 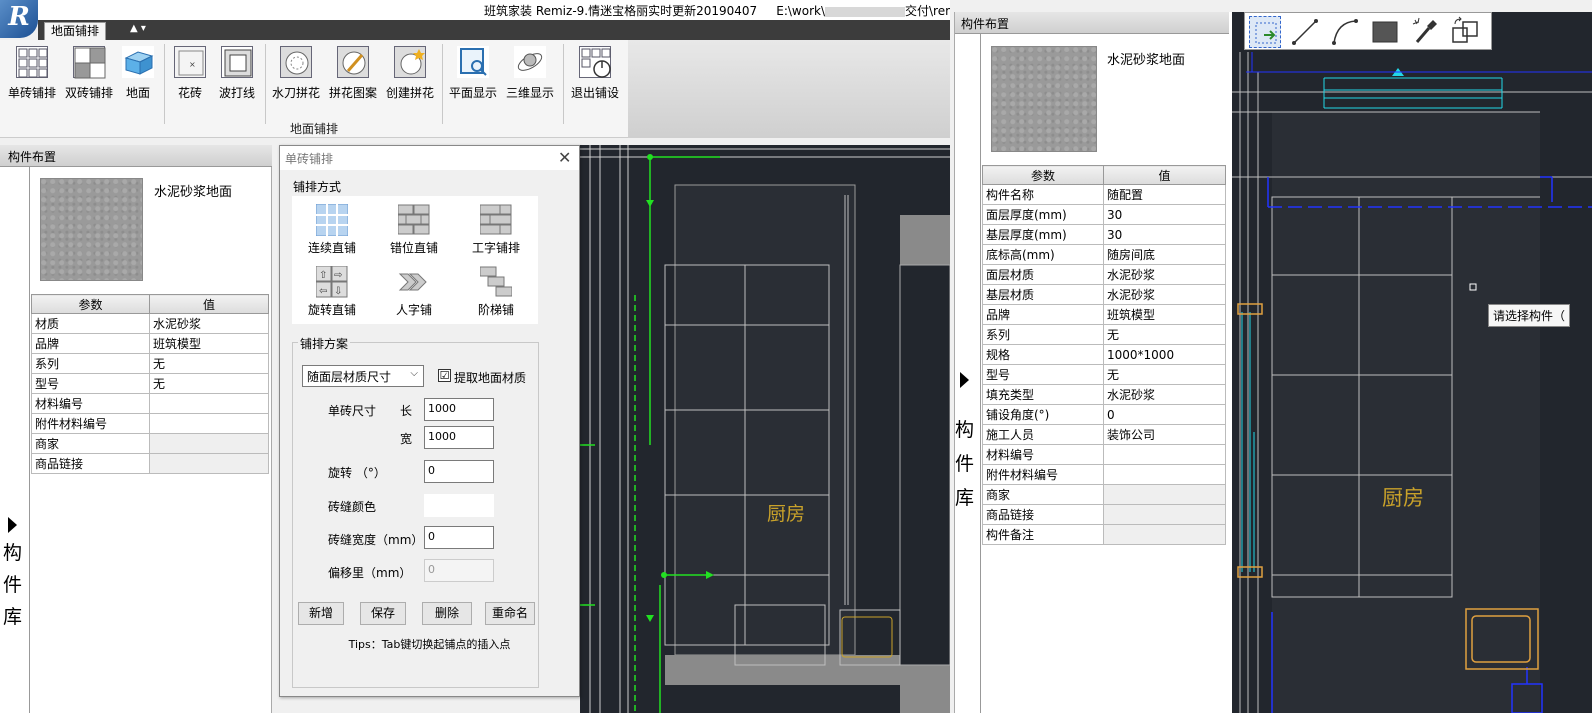 I want to click on method-continuous-straight: 连续直铺, so click(x=332, y=230).